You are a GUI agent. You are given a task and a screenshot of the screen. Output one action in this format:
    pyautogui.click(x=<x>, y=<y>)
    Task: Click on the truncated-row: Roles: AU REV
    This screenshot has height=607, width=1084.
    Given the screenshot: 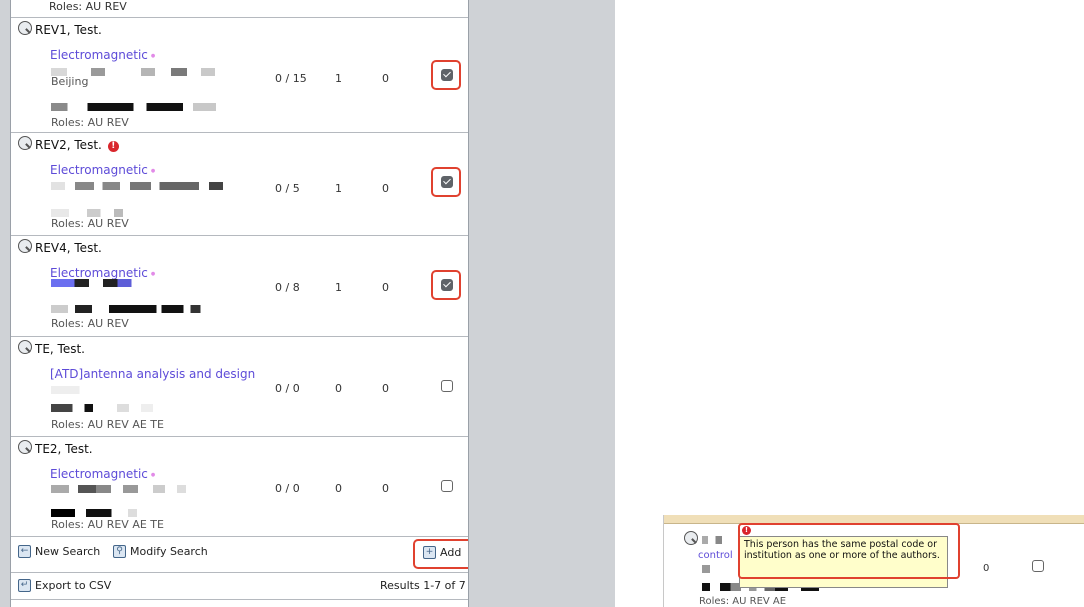 What is the action you would take?
    pyautogui.click(x=239, y=9)
    